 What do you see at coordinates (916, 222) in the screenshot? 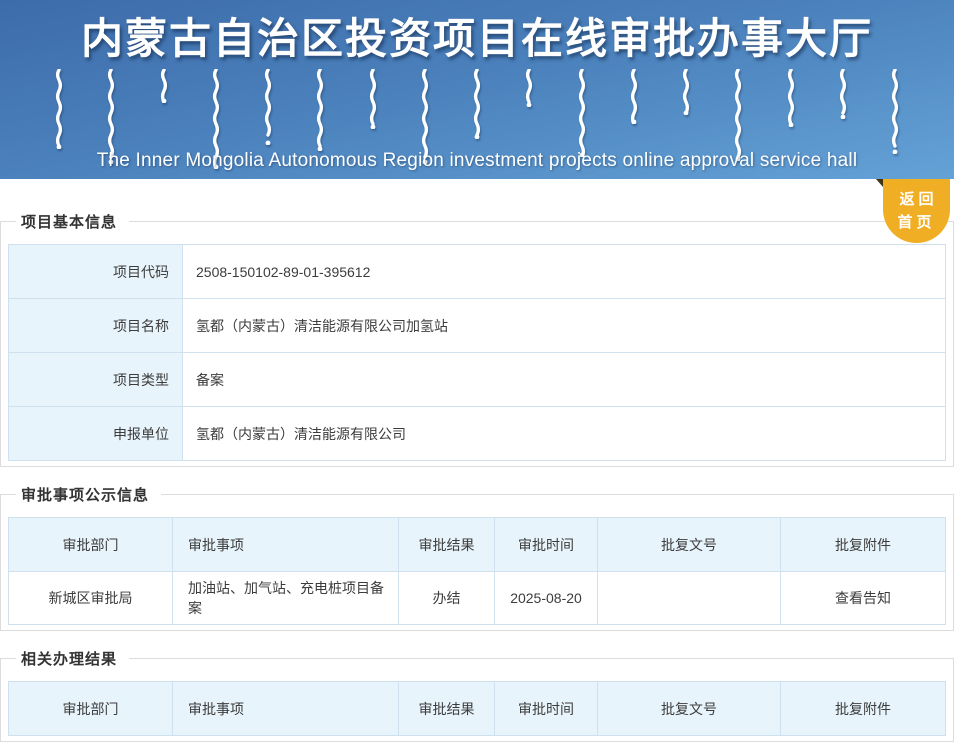
I see `back-home-label-line2: 首页` at bounding box center [916, 222].